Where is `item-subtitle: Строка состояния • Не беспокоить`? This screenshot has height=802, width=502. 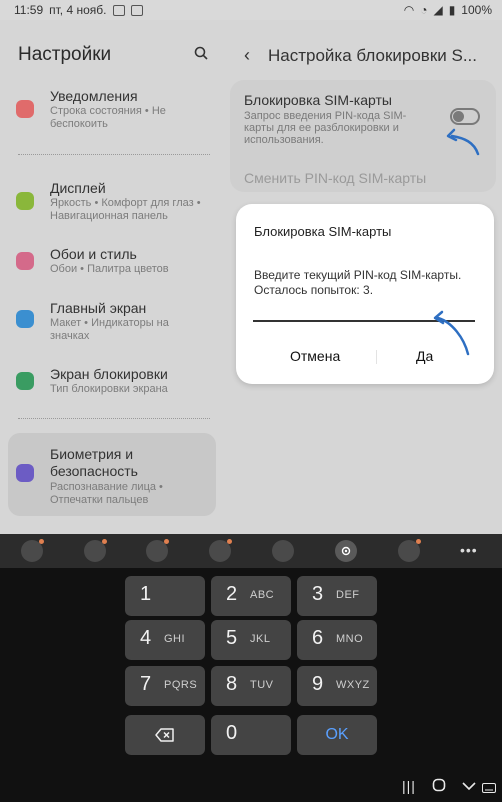
item-subtitle: Строка состояния • Не беспокоить is located at coordinates (108, 117).